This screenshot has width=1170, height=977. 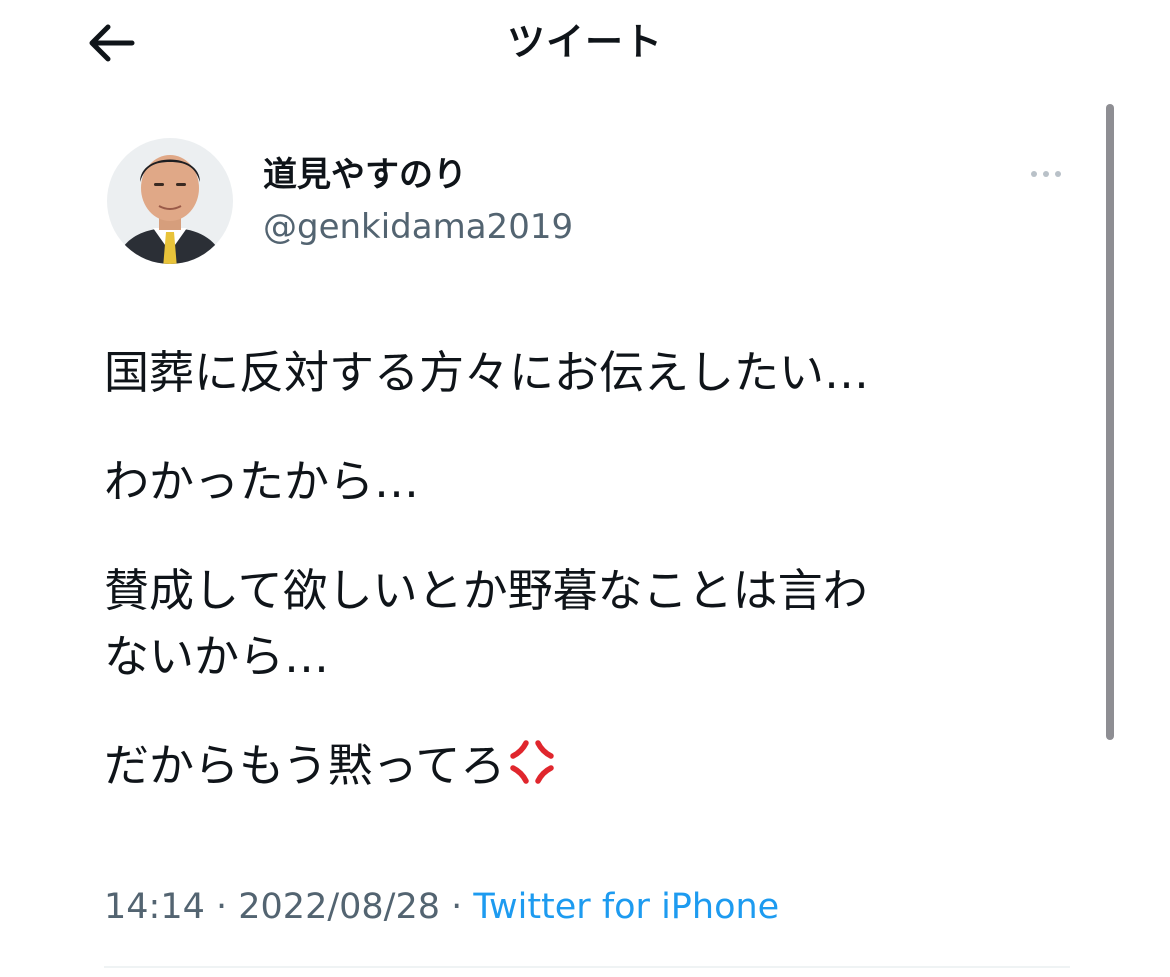 What do you see at coordinates (1110, 422) in the screenshot?
I see `scrollbar` at bounding box center [1110, 422].